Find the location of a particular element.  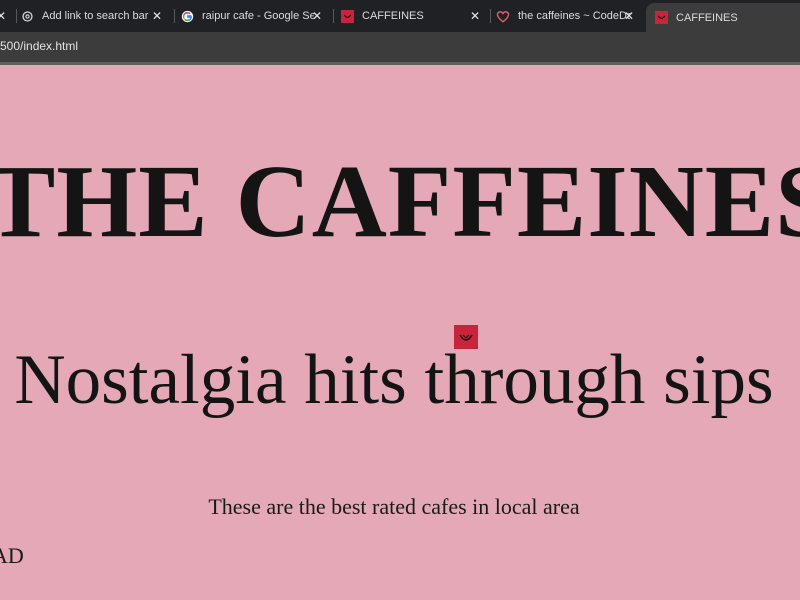

tab-caffeines-active: CAFFEINES is located at coordinates (723, 17).